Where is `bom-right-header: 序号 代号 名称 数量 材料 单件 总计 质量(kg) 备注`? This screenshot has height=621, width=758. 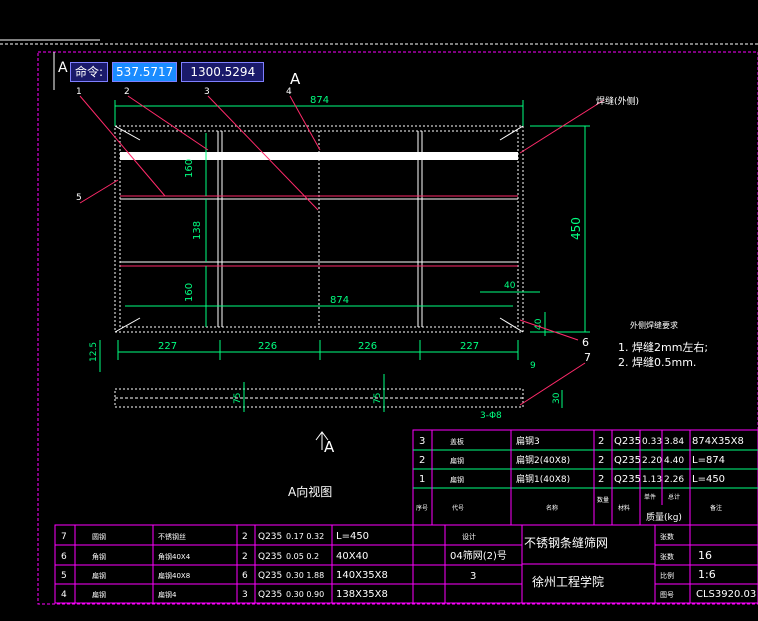 bom-right-header: 序号 代号 名称 数量 材料 单件 总计 质量(kg) 备注 is located at coordinates (569, 508).